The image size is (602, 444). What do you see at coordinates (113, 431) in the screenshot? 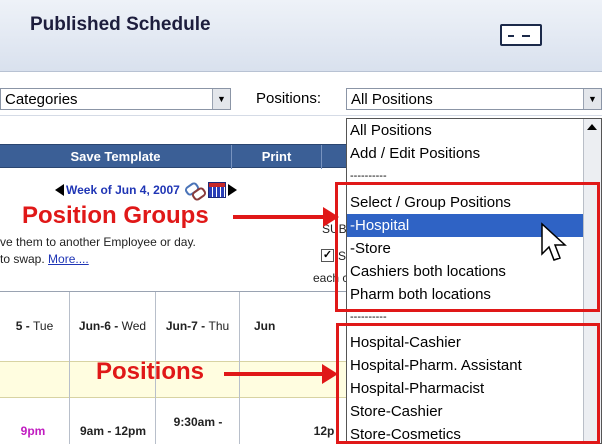
I see `shift-cell: 9am - 12pm` at bounding box center [113, 431].